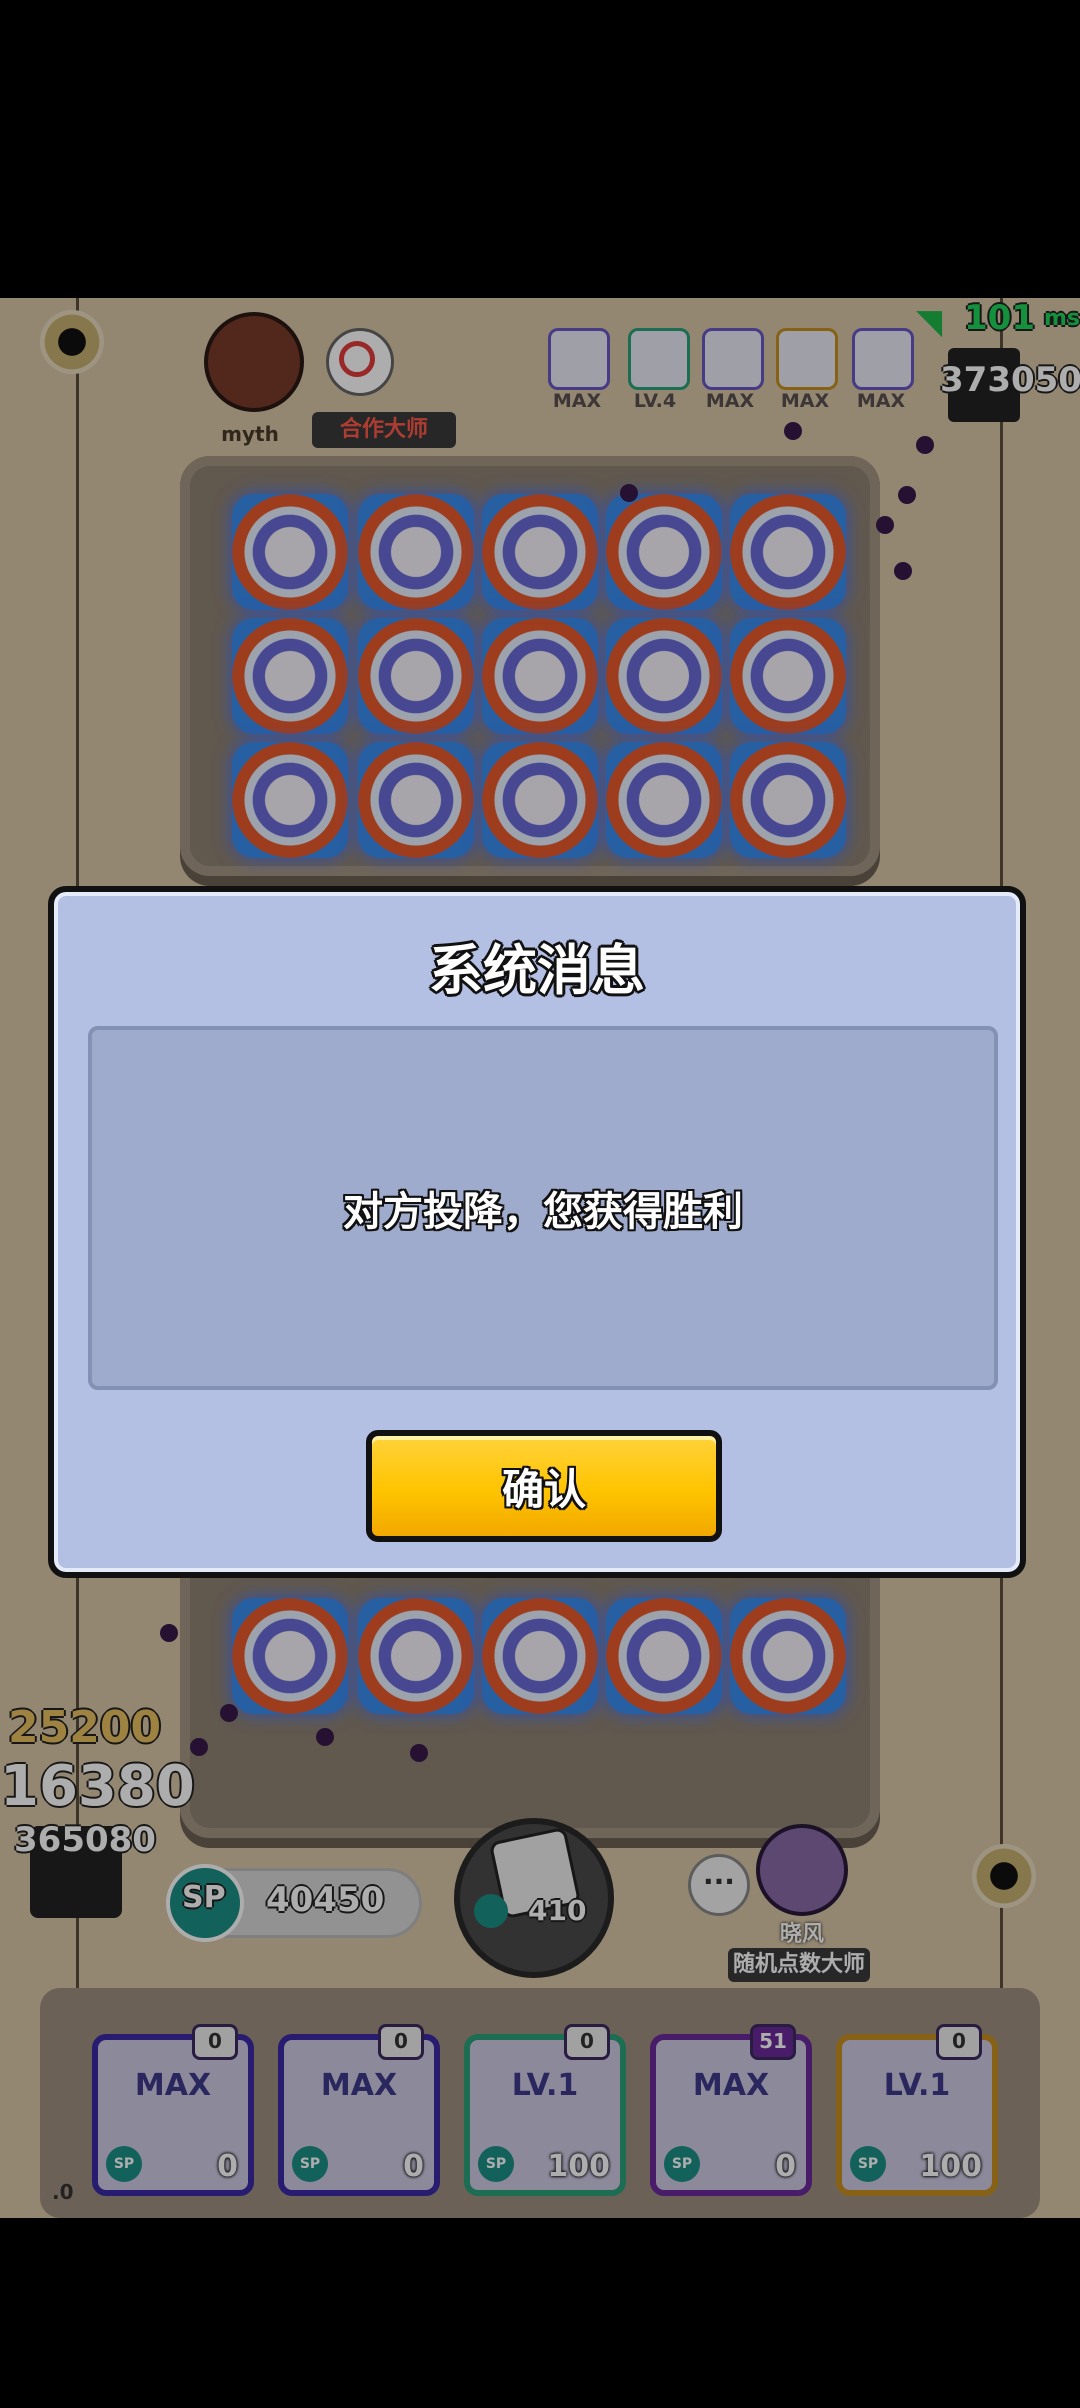 The height and width of the screenshot is (2408, 1080). Describe the element at coordinates (543, 1212) in the screenshot. I see `dialog-message: 对方投降，您获得胜利` at that location.